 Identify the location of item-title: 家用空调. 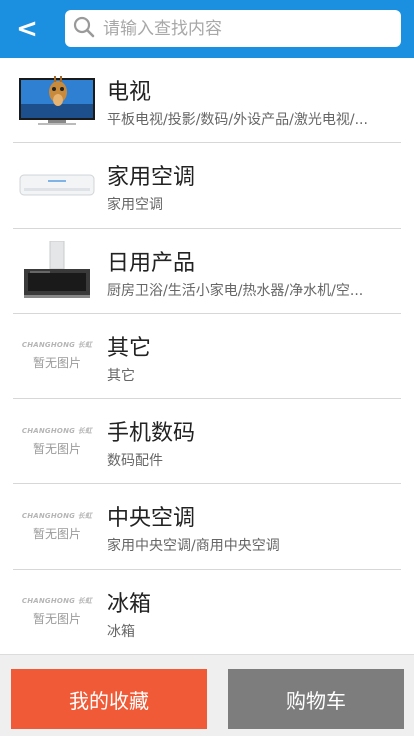
(151, 178).